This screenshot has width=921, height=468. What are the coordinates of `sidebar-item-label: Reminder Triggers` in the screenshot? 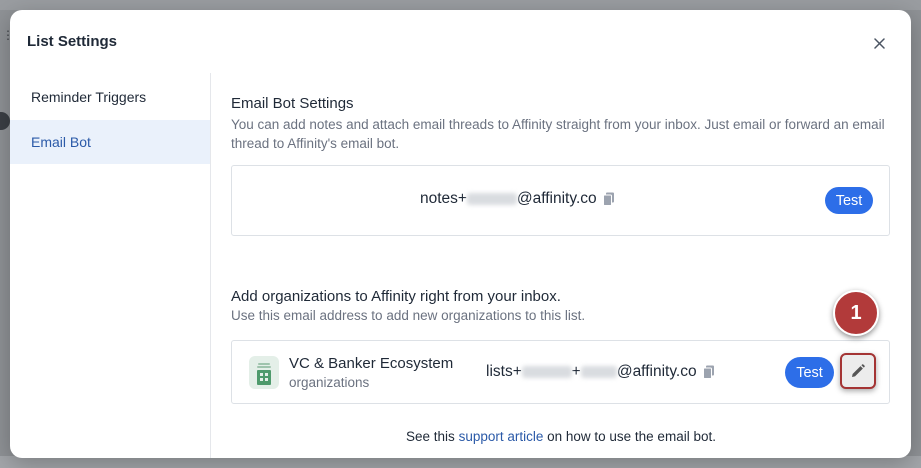 It's located at (89, 97).